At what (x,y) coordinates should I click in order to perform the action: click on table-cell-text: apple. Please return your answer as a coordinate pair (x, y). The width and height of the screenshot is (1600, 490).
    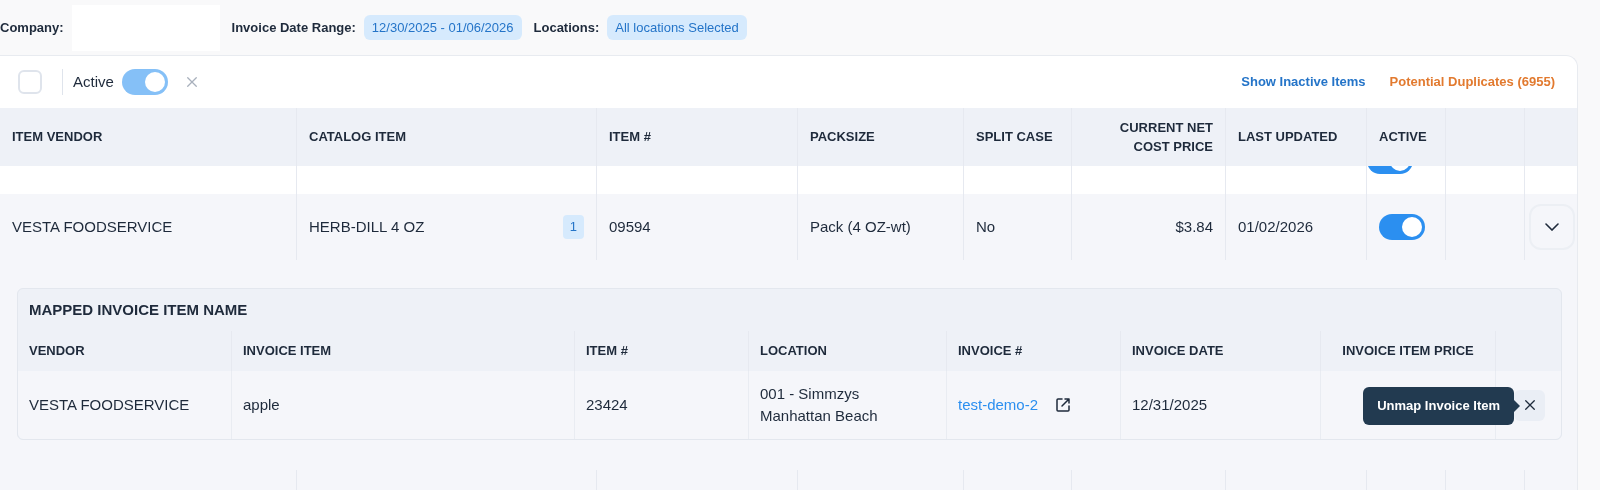
    Looking at the image, I should click on (261, 404).